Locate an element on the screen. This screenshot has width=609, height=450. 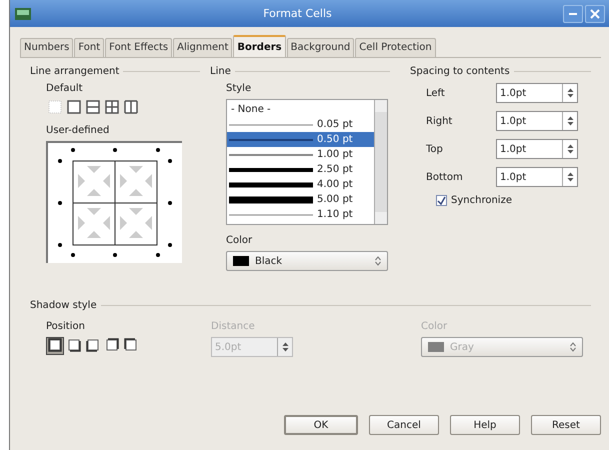
color-dropdown: Black is located at coordinates (307, 261).